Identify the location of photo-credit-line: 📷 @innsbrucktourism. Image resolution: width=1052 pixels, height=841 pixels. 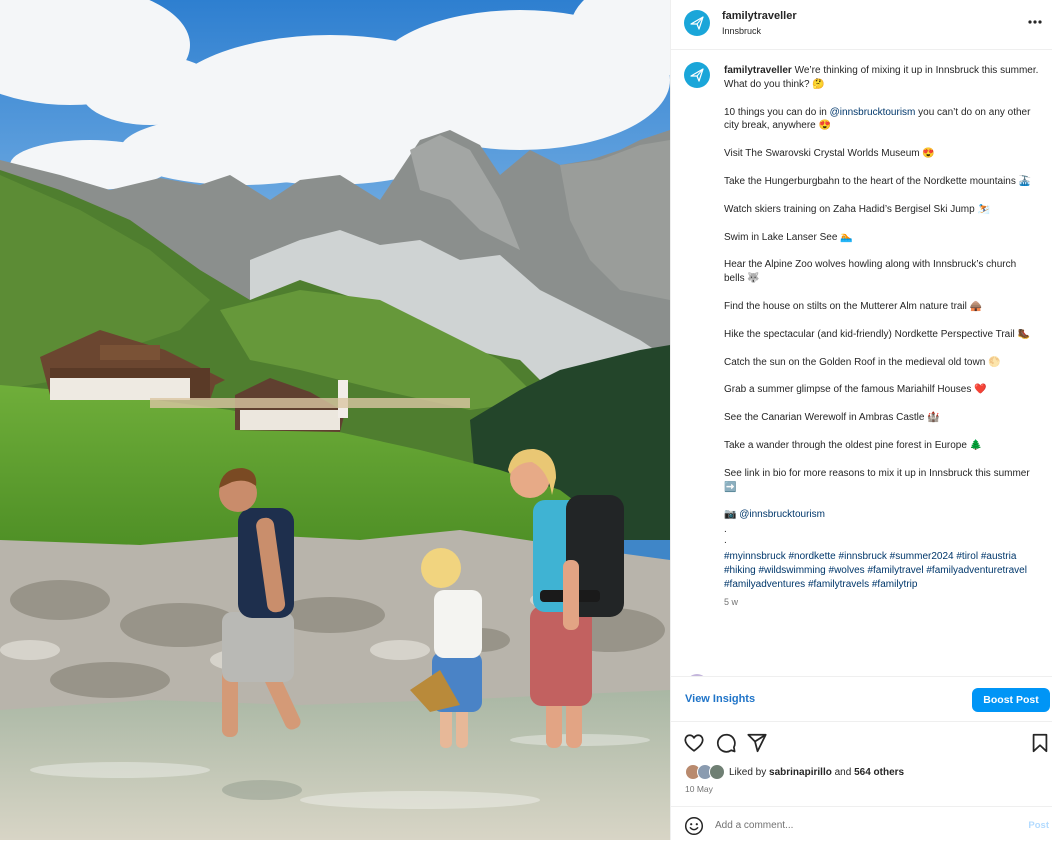
(881, 515).